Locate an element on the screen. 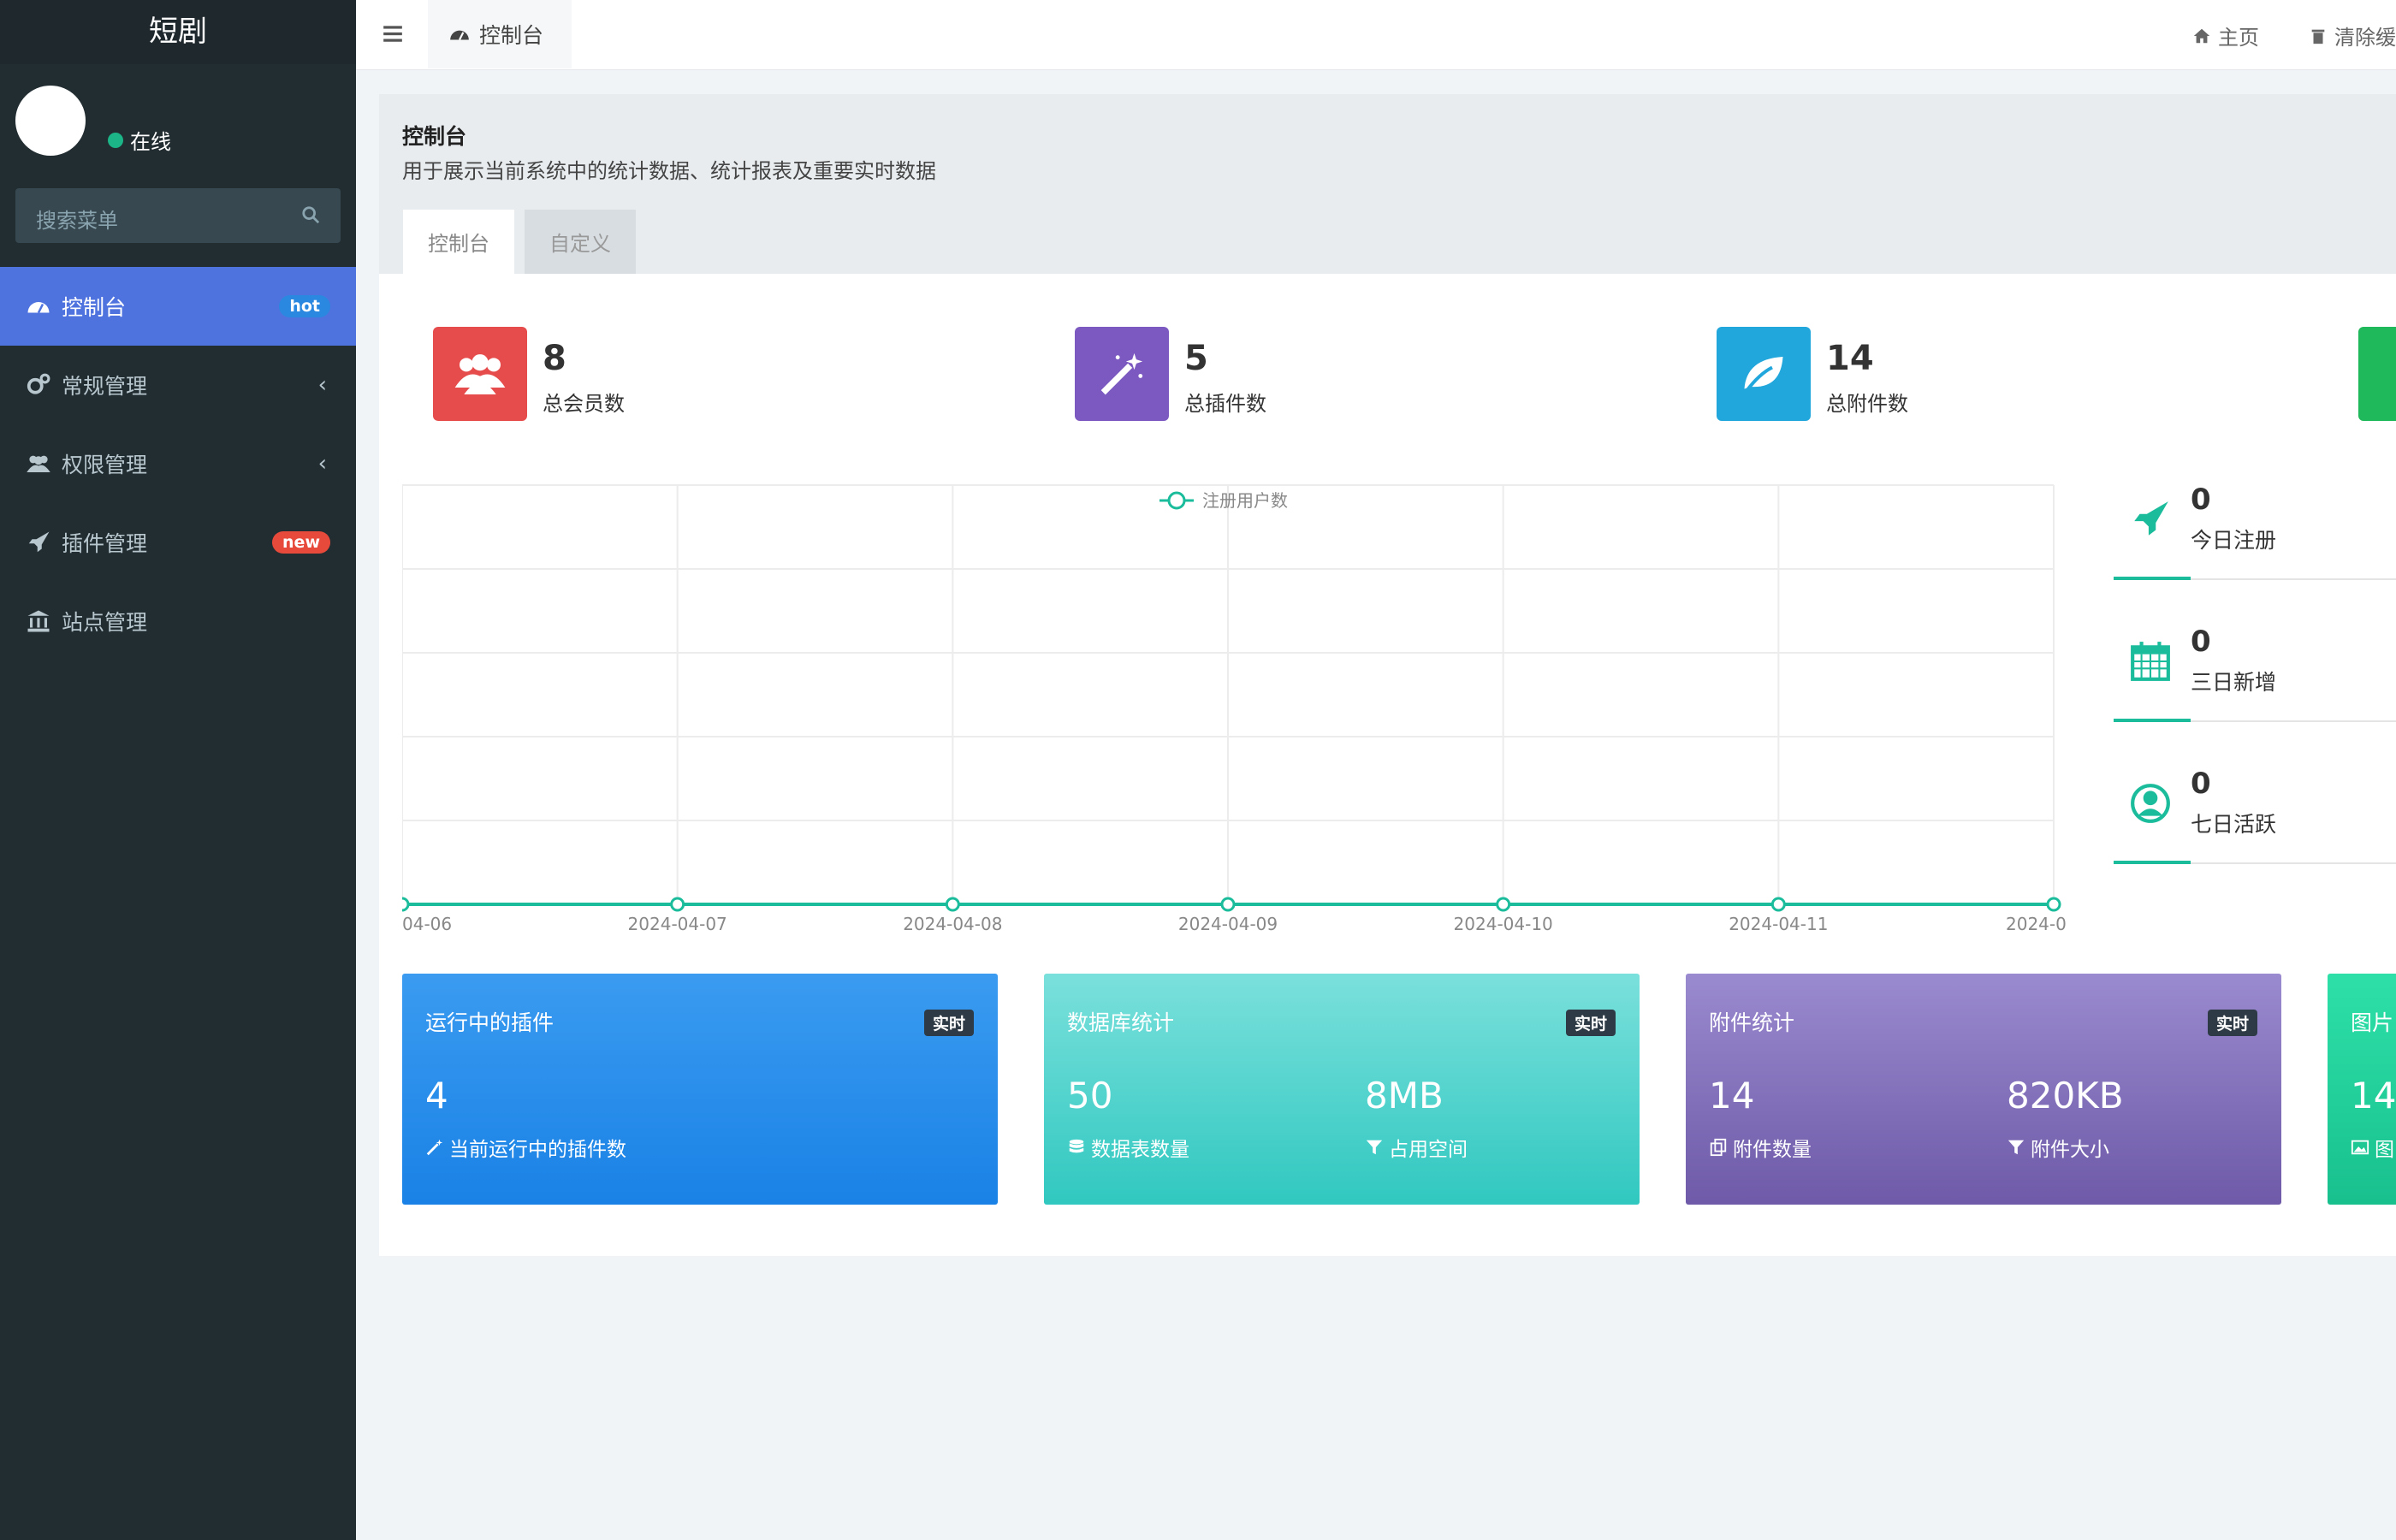  sidebar-menu: 控制台 hot 常规管理 ‹ 权限管理 ‹ 插件管理 new 站点管理 is located at coordinates (178, 463).